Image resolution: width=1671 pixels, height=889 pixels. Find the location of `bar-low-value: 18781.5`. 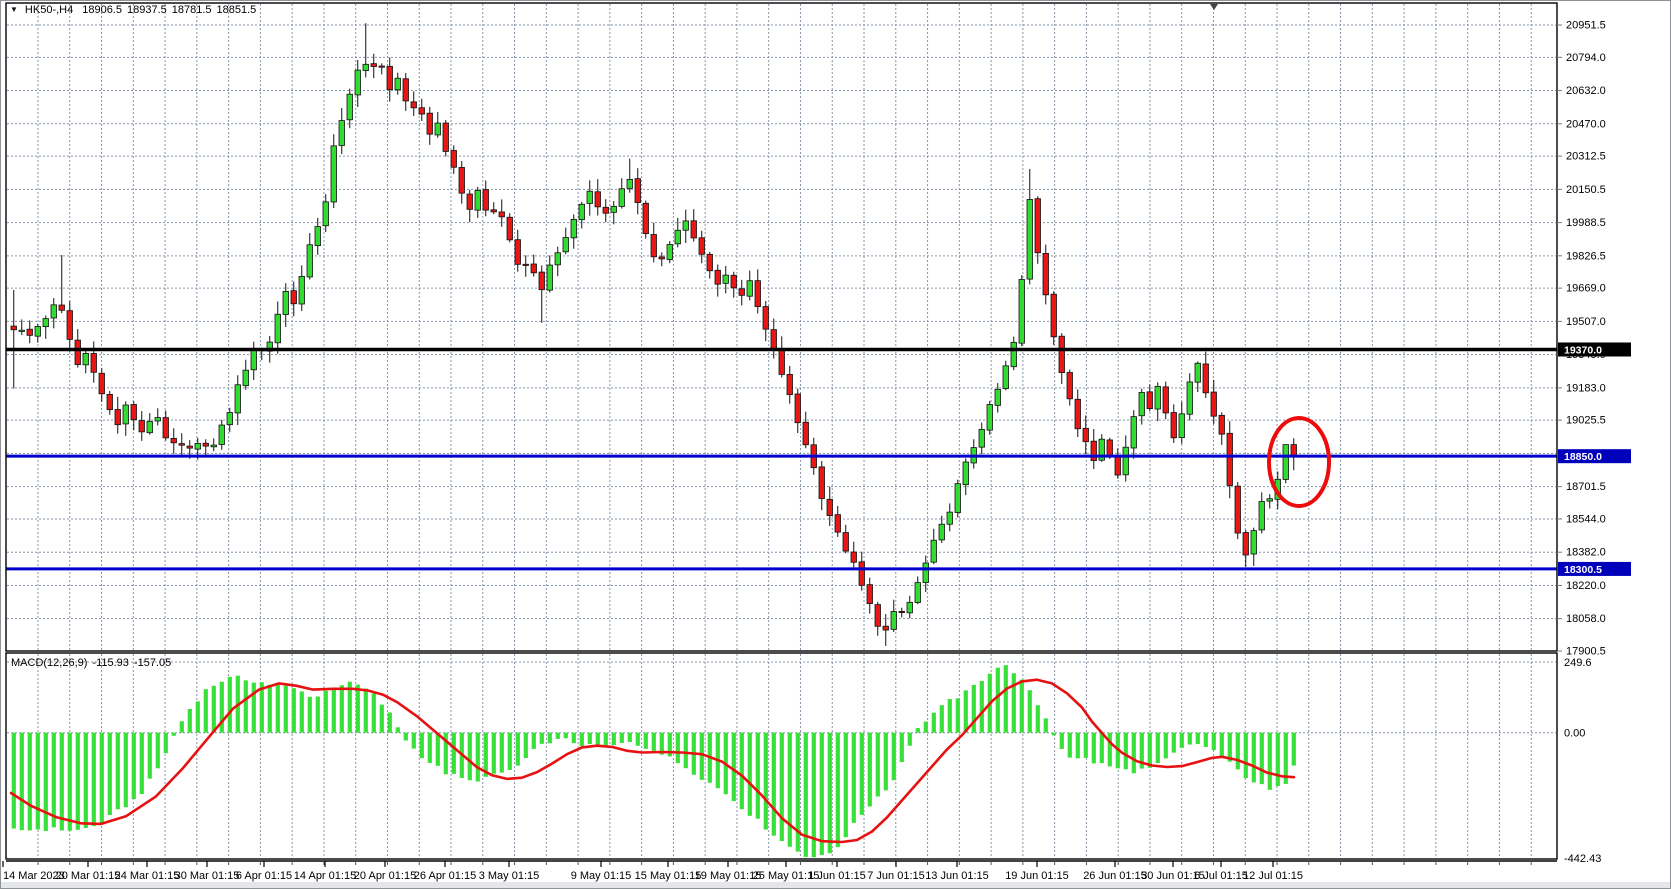

bar-low-value: 18781.5 is located at coordinates (191, 10).